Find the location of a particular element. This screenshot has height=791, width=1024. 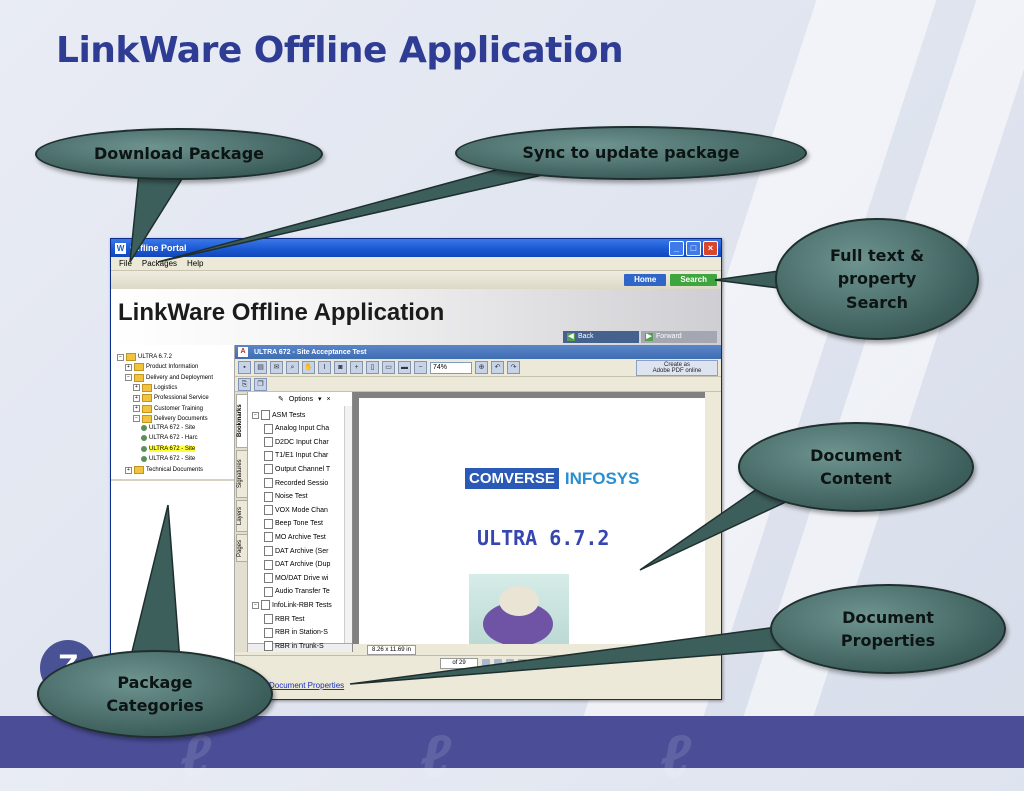

tree-item: − Delivery and Deployment is located at coordinates (169, 377).